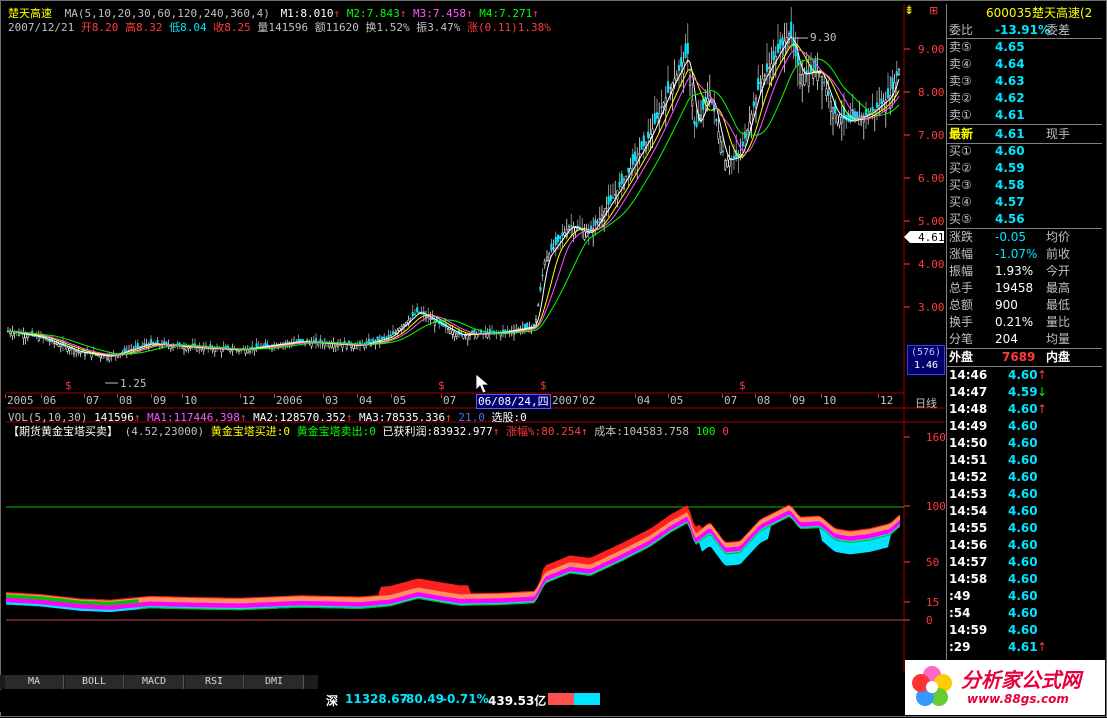 This screenshot has width=1107, height=718. I want to click on buy-level-price: 4.56, so click(1010, 219).